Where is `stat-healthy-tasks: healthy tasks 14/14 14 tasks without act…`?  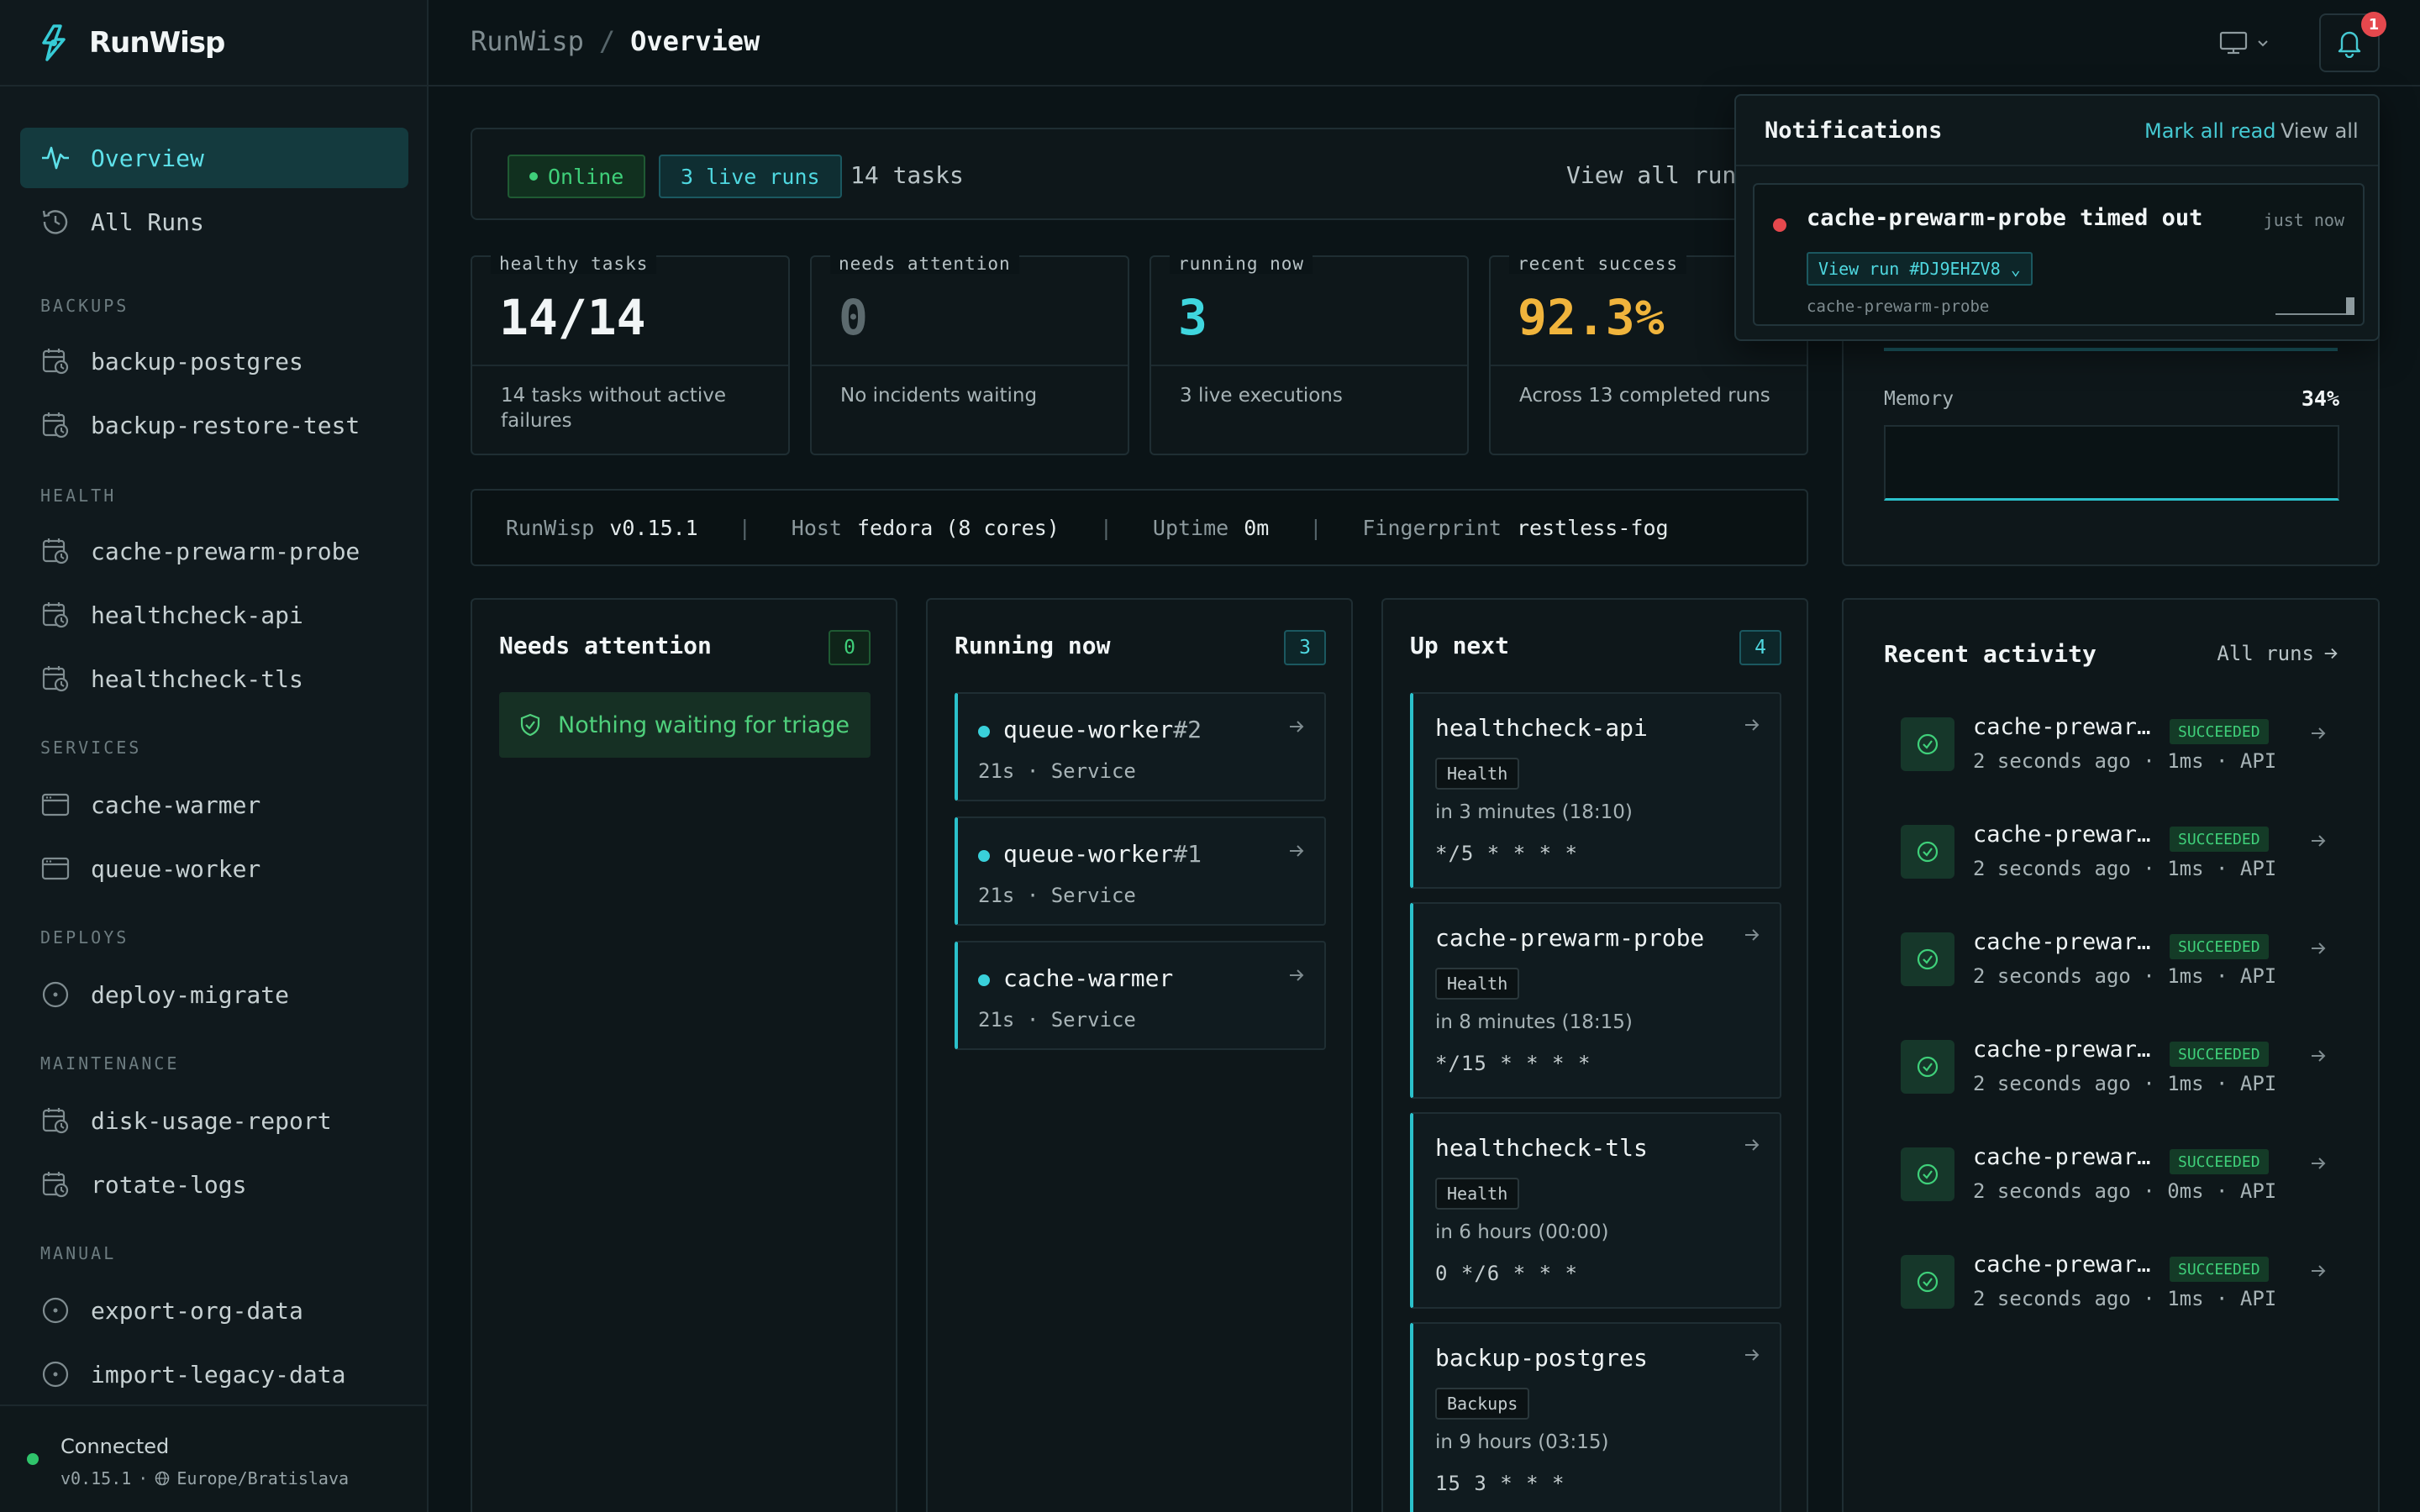
stat-healthy-tasks: healthy tasks 14/14 14 tasks without act… is located at coordinates (630, 354).